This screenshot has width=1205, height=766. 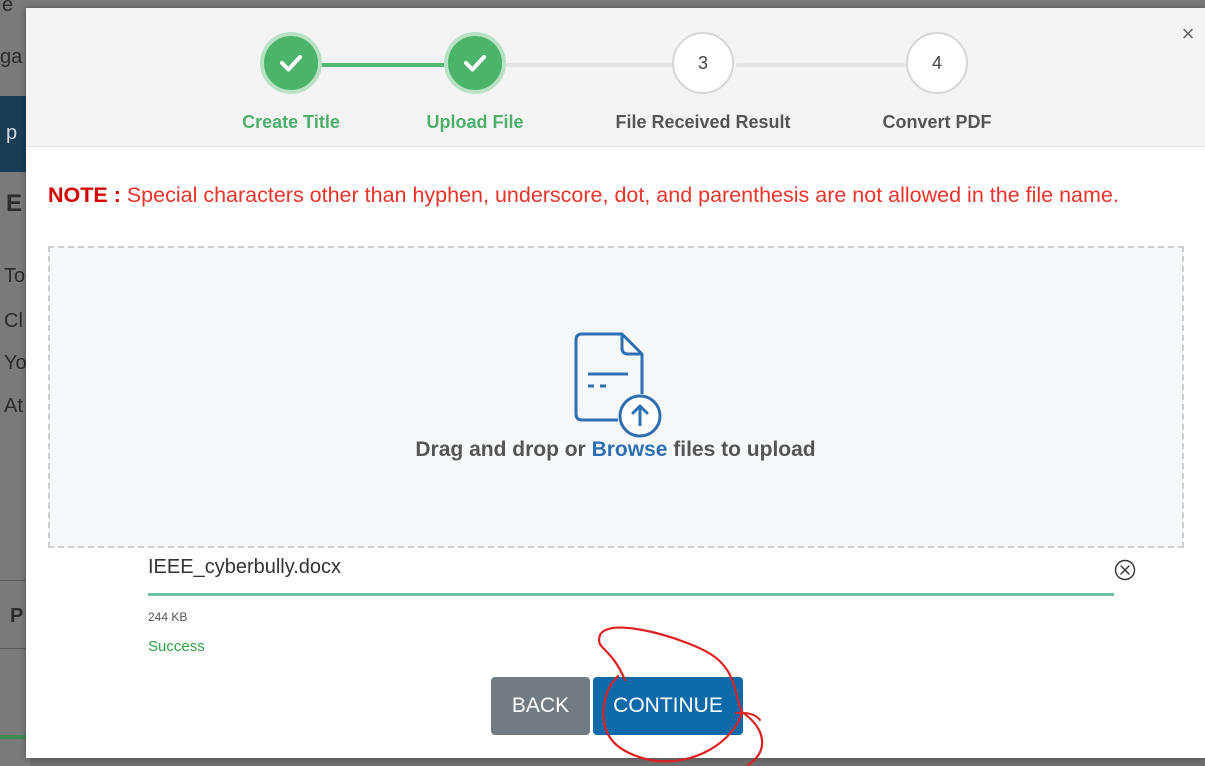 I want to click on step-2-complete, so click(x=475, y=63).